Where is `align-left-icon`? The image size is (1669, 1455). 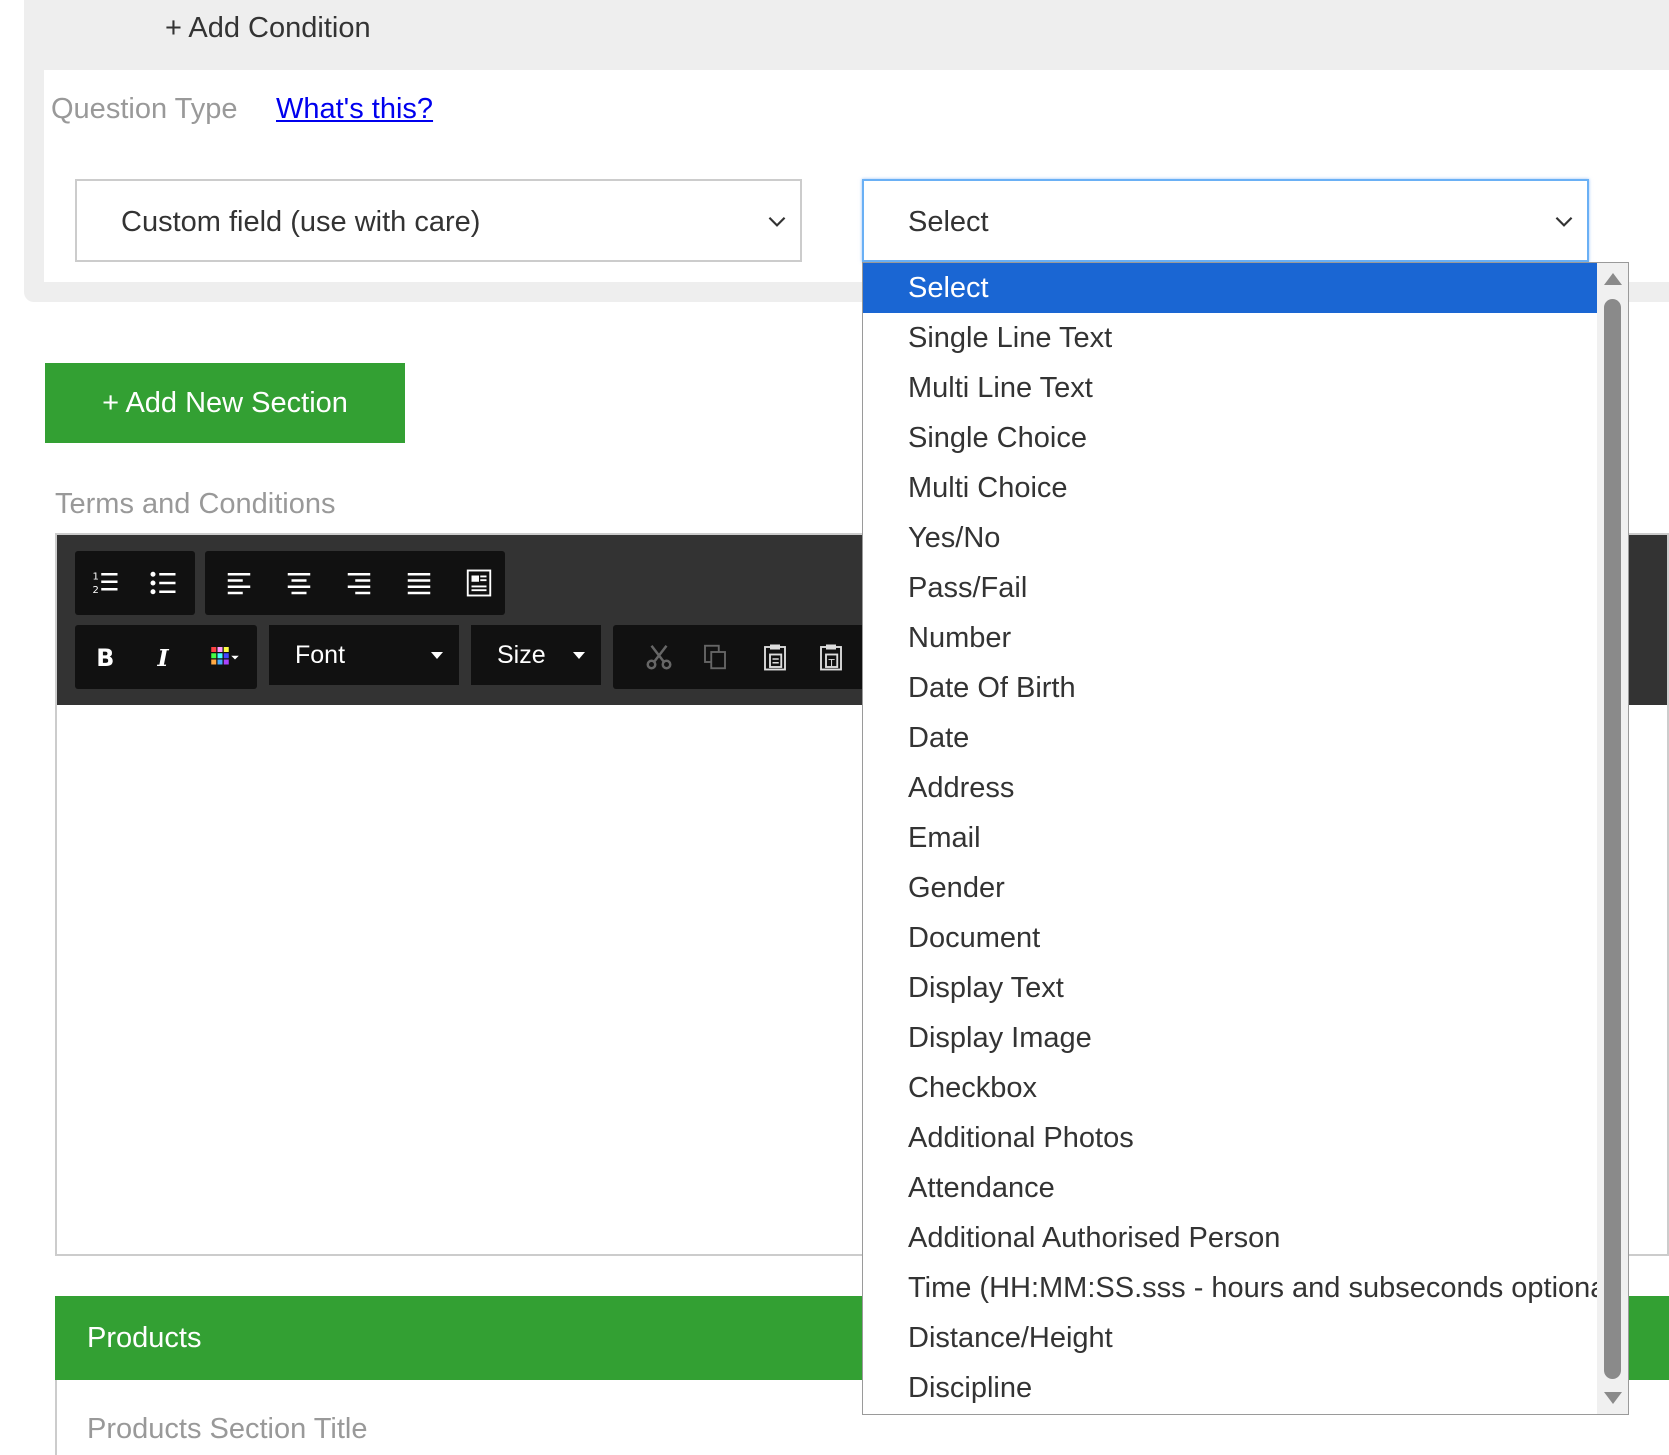
align-left-icon is located at coordinates (239, 583).